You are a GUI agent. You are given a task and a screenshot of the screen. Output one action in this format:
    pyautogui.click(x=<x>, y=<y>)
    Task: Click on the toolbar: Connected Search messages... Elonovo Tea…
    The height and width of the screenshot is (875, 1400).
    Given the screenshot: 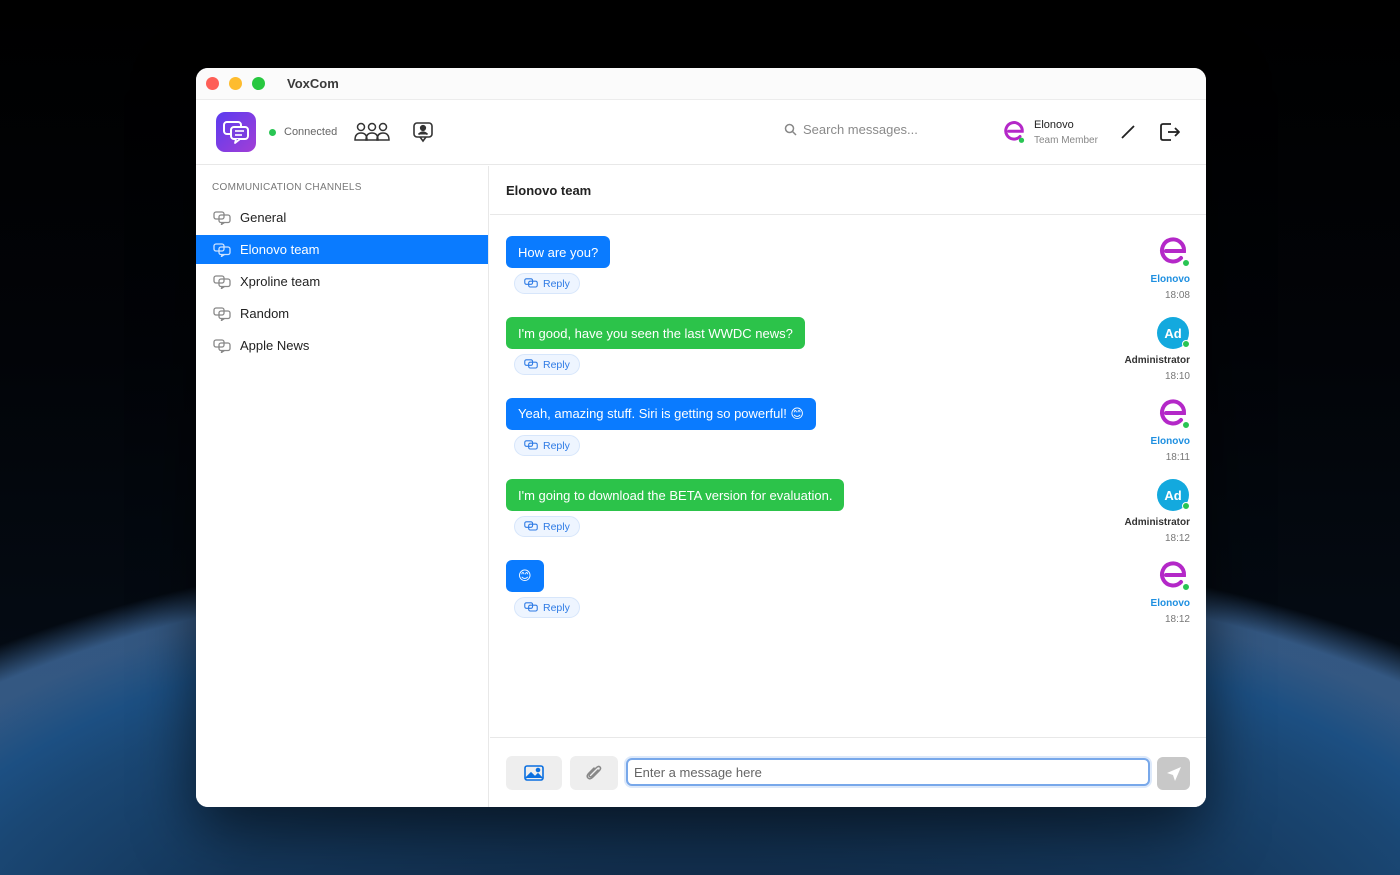 What is the action you would take?
    pyautogui.click(x=701, y=132)
    